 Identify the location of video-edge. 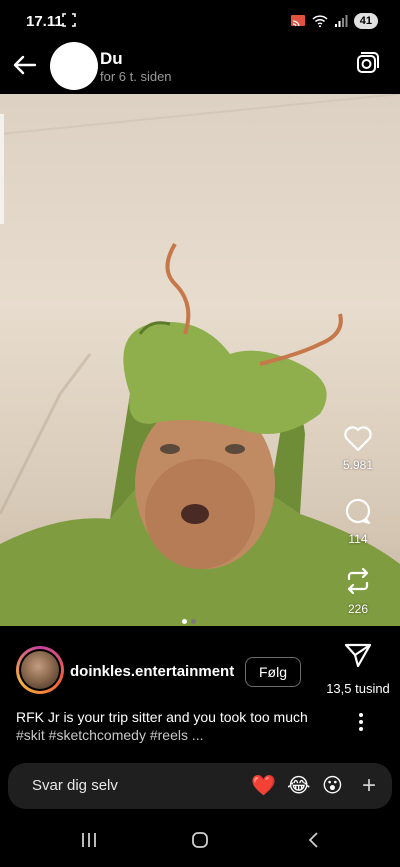
(2, 169).